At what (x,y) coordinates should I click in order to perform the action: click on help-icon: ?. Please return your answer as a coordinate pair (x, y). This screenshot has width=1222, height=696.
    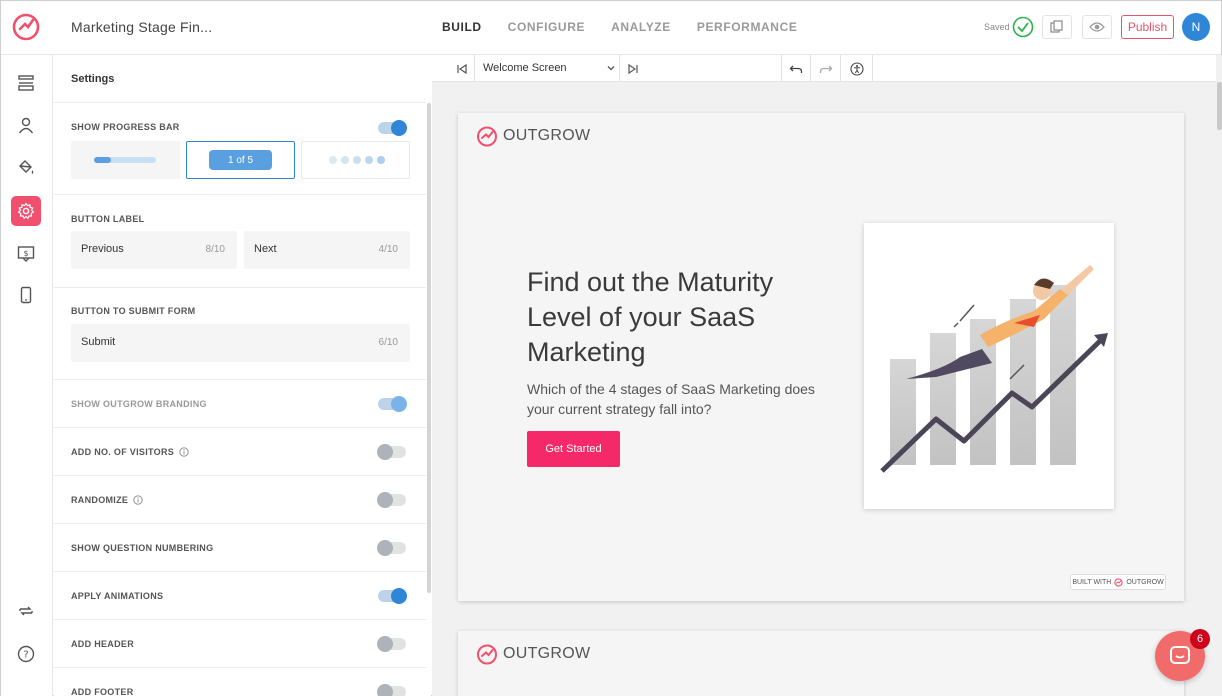
    Looking at the image, I should click on (26, 654).